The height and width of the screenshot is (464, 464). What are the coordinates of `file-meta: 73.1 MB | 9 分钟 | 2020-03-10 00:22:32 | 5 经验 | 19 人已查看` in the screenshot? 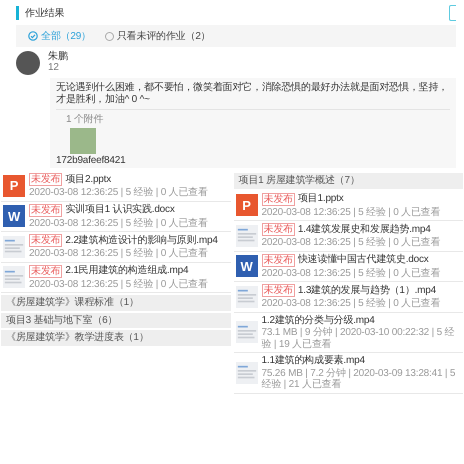 It's located at (359, 338).